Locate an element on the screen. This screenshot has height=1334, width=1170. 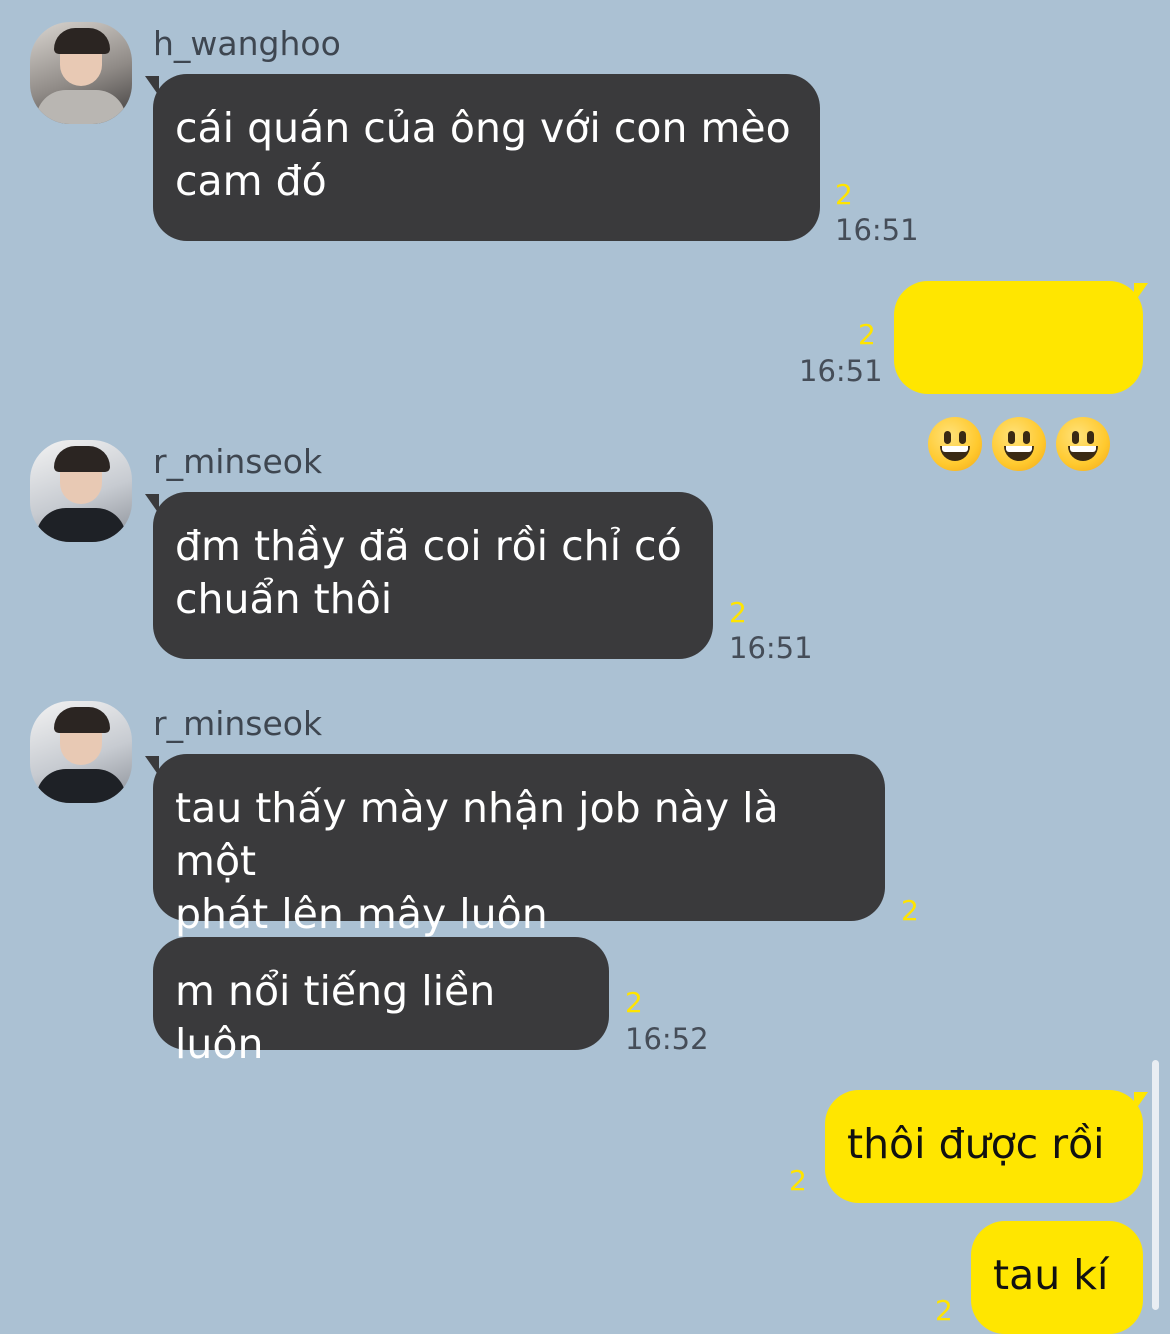
message-time: 16:52 is located at coordinates (667, 1039).